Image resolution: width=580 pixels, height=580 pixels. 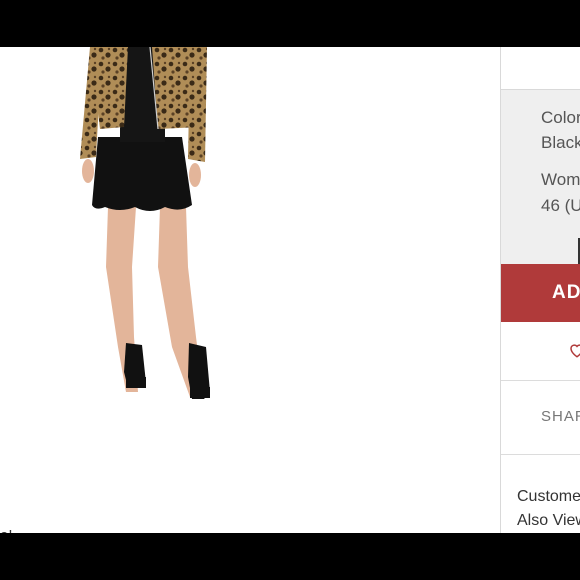 I want to click on share-label: SHAR, so click(x=560, y=416).